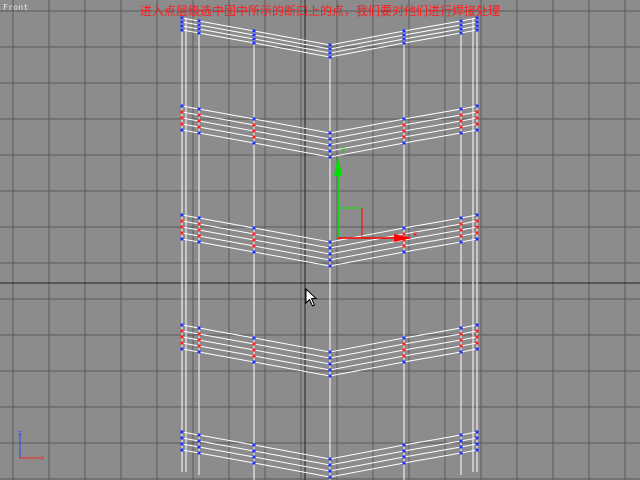 The image size is (640, 480). What do you see at coordinates (350, 222) in the screenshot?
I see `gizmo-plane-handle` at bounding box center [350, 222].